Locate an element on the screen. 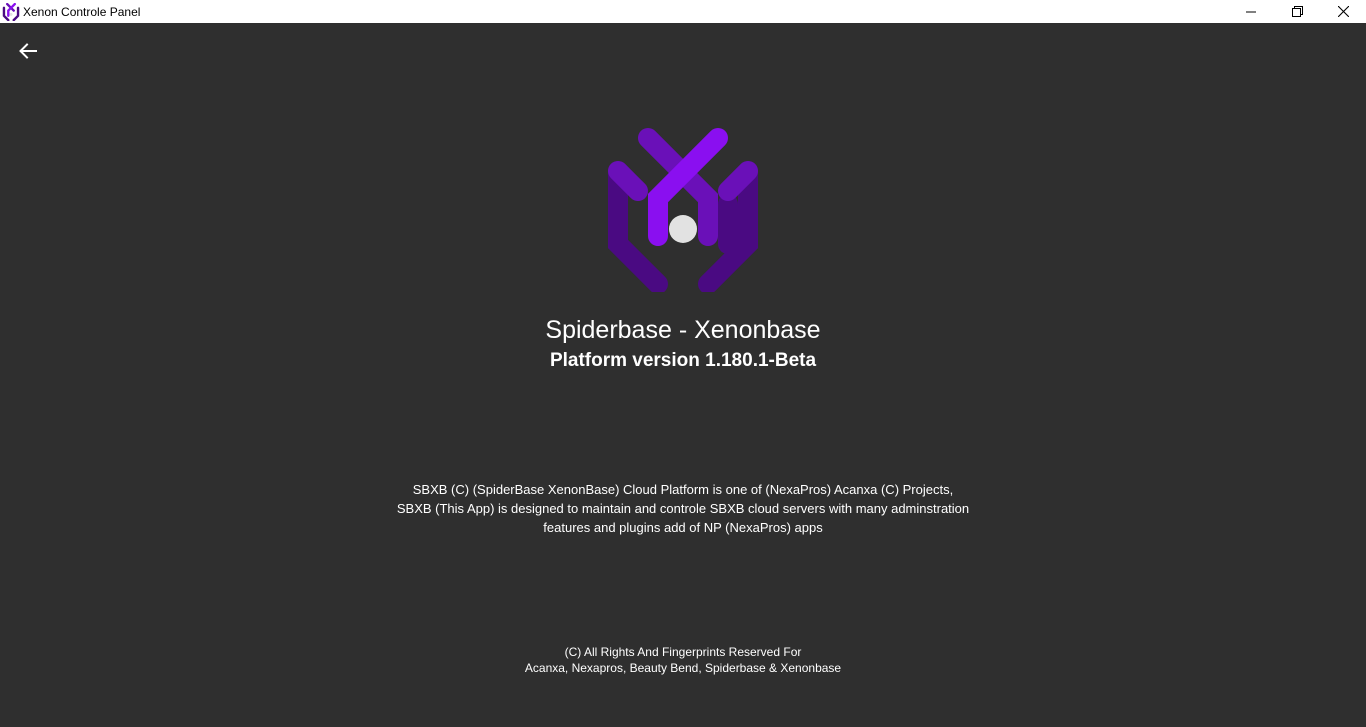 The image size is (1366, 727). restore-button is located at coordinates (1297, 11).